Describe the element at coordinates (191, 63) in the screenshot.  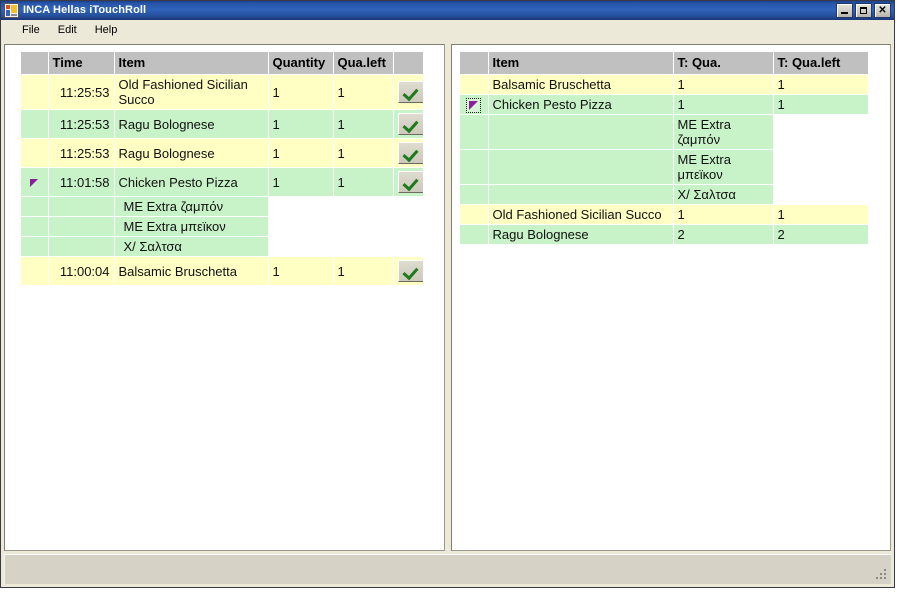
I see `orders-col-item: Item` at that location.